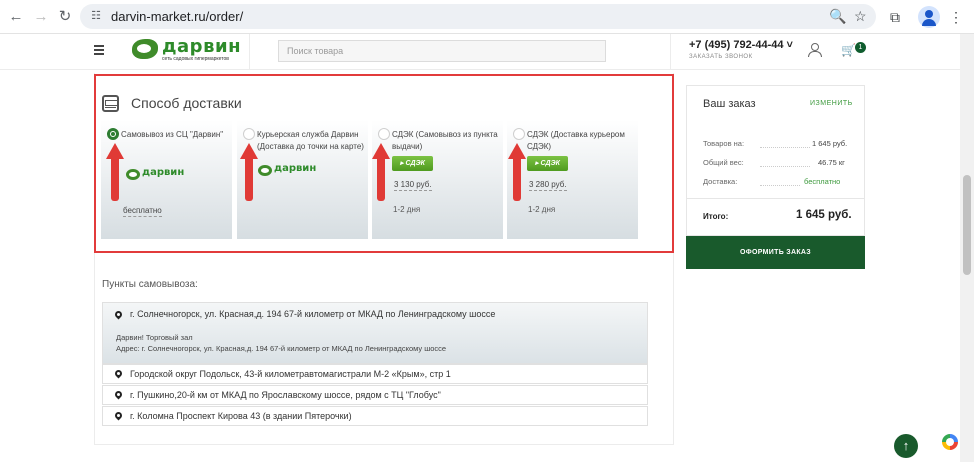 The width and height of the screenshot is (974, 462). I want to click on weight-label: Общий вес:, so click(723, 162).